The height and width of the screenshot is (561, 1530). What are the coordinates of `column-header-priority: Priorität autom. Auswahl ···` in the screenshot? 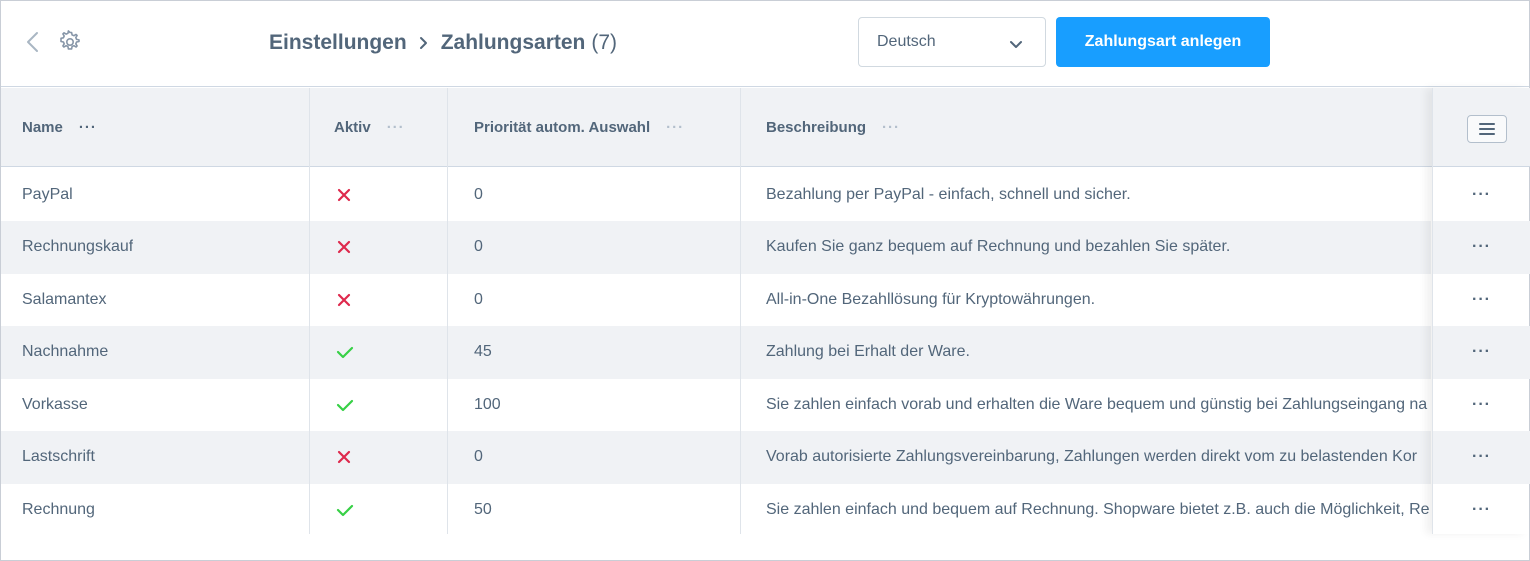 It's located at (579, 127).